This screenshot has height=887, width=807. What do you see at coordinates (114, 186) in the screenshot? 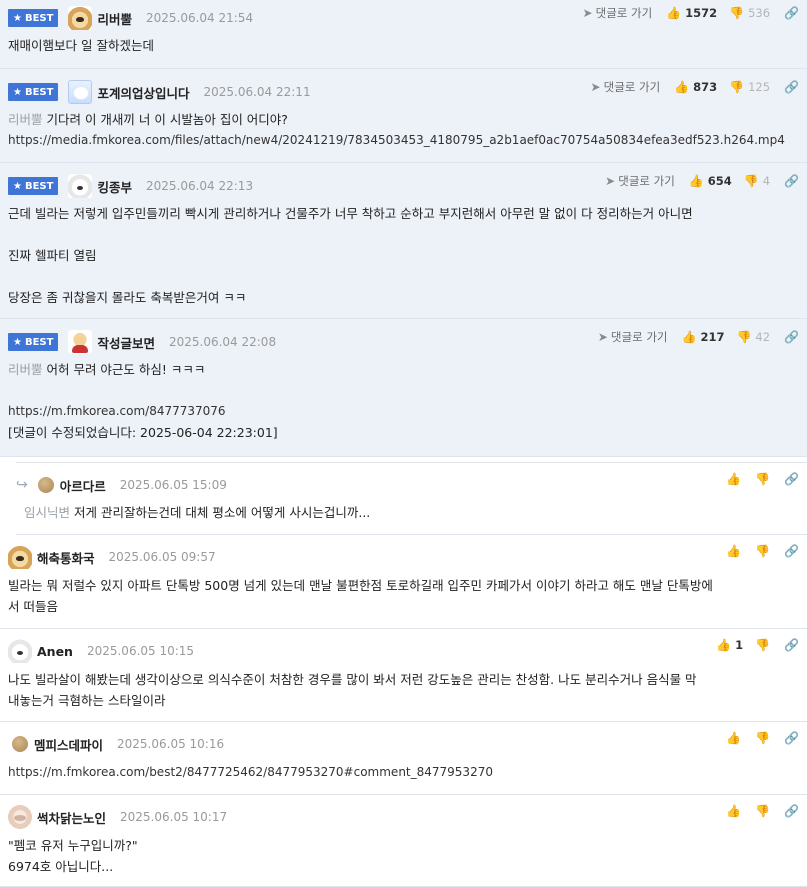
I see `author-nickname: 킹종부` at bounding box center [114, 186].